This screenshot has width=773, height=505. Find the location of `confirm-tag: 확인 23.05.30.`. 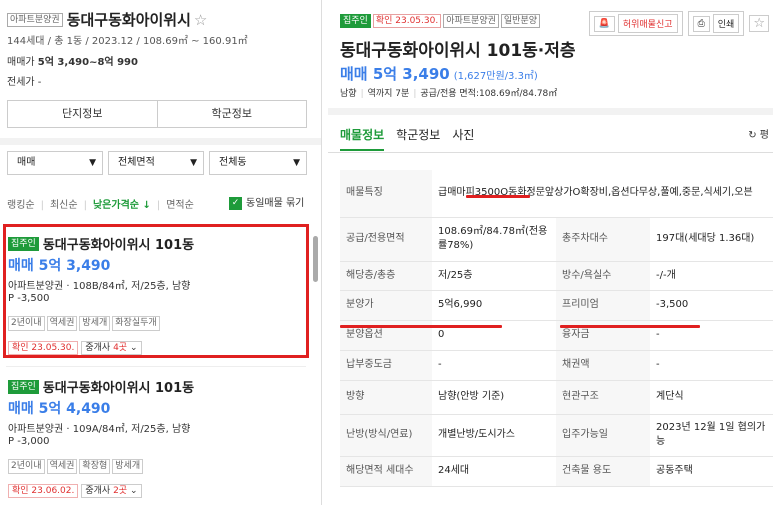

confirm-tag: 확인 23.05.30. is located at coordinates (407, 20).